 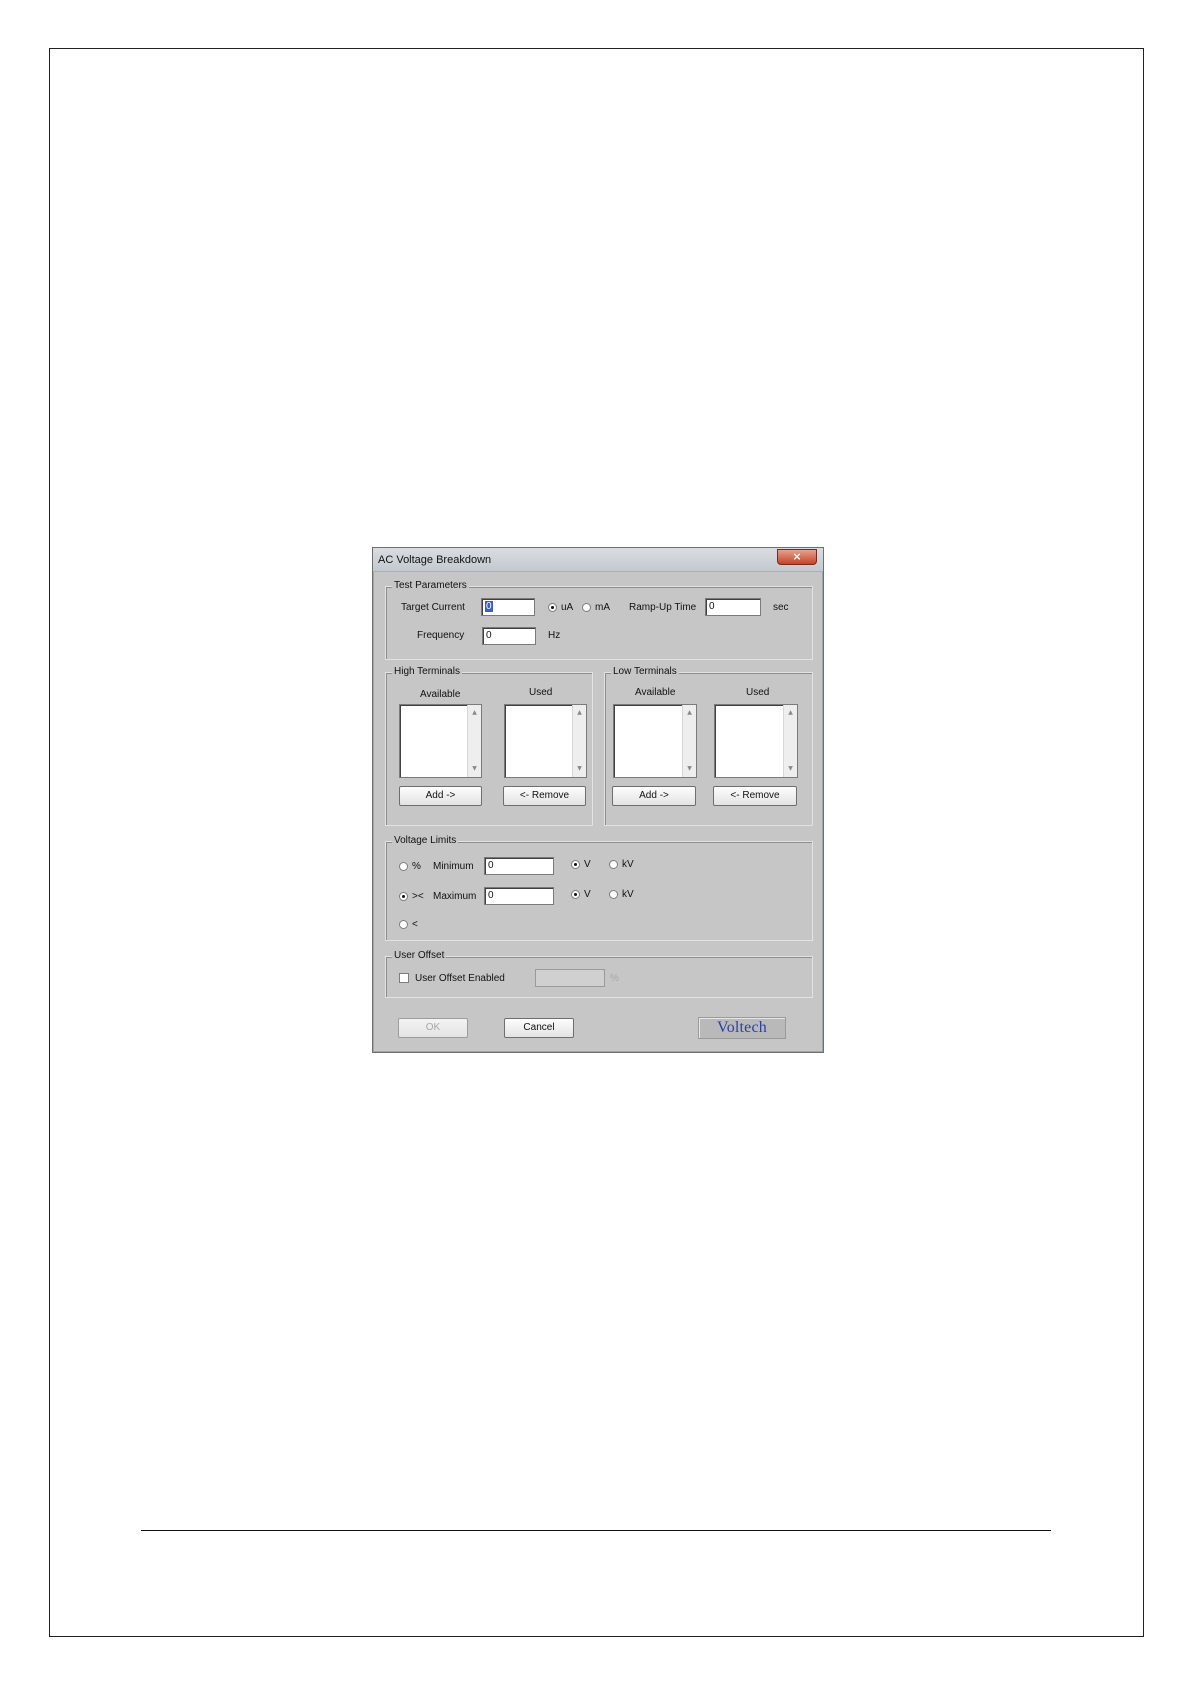 I want to click on minimum-unit-kv-label: kV, so click(x=628, y=864).